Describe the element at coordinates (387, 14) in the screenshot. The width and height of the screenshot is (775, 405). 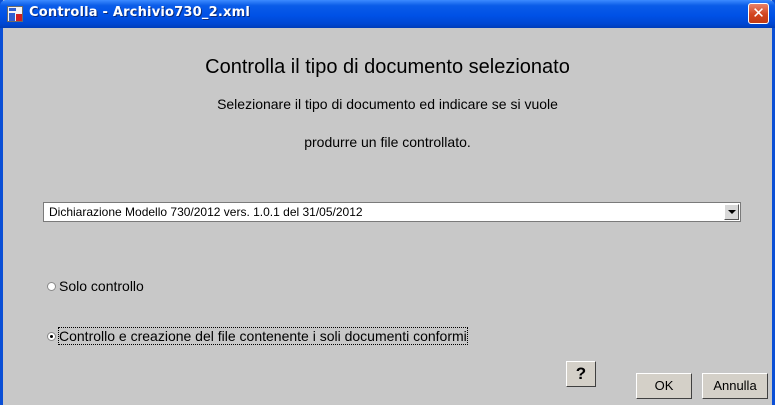
I see `title-bar: Controlla - Archivio730_2.xml ✕` at that location.